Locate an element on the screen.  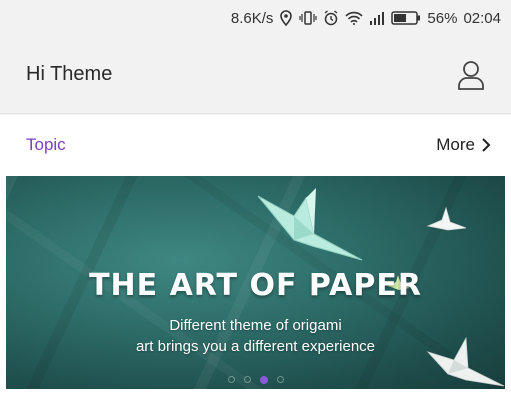
large-crane-icon is located at coordinates (310, 224).